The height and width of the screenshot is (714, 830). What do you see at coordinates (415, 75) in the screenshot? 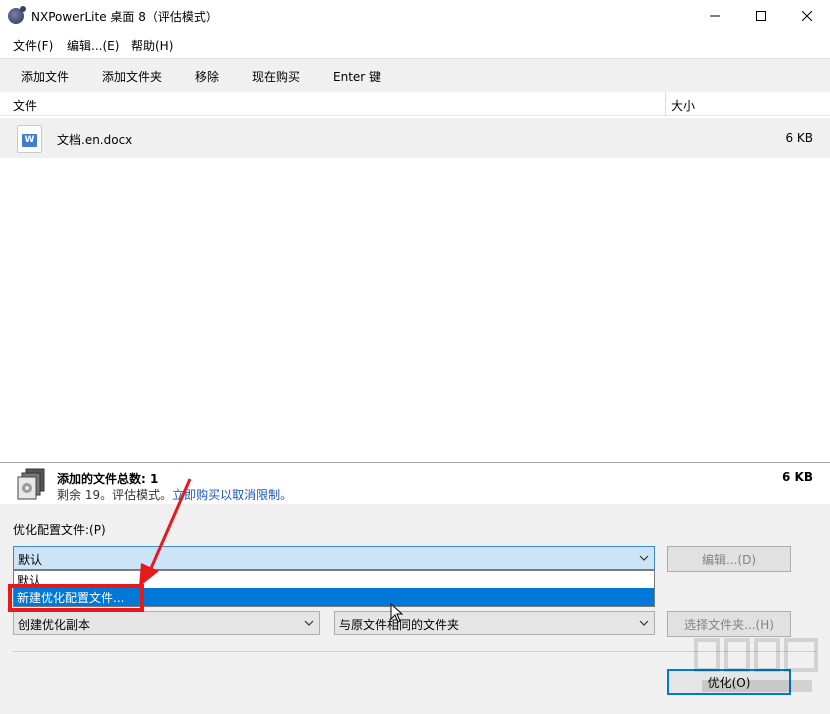
I see `toolbar: 添加文件 添加文件夹 移除 现在购买 Enter 键` at bounding box center [415, 75].